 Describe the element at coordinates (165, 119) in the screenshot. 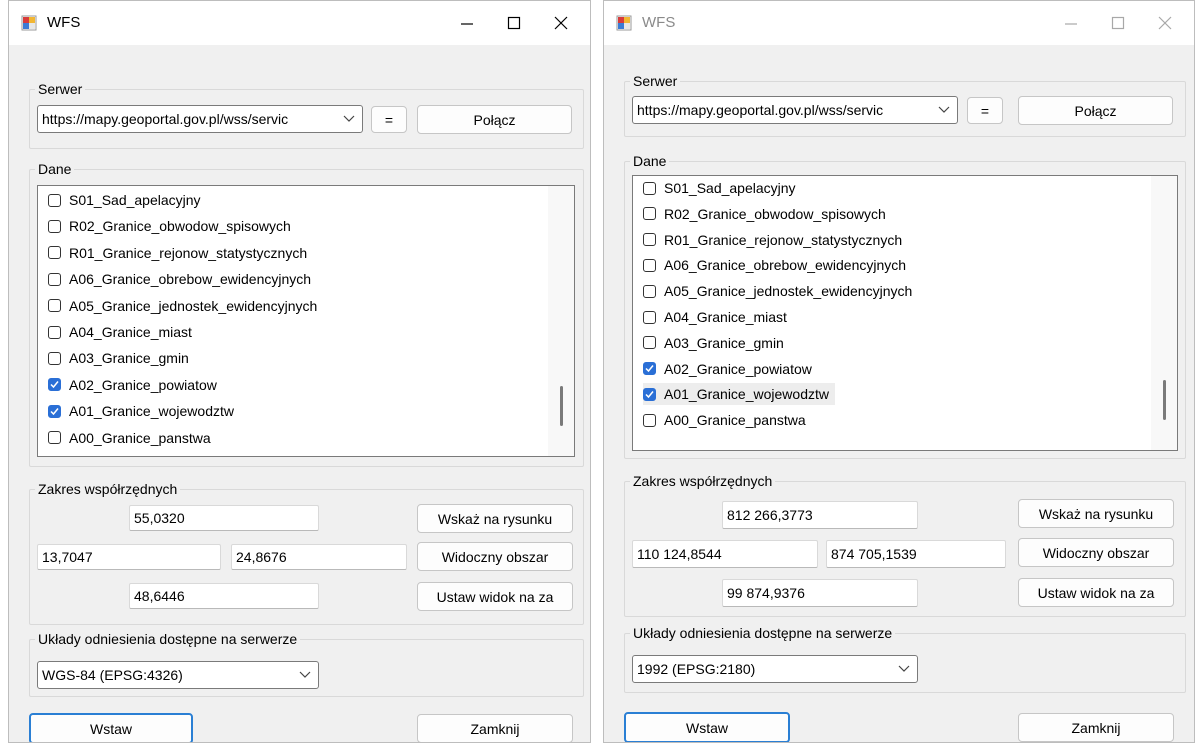

I see `server-url-value: https://mapy.geoportal.gov.pl/wss/servic` at that location.